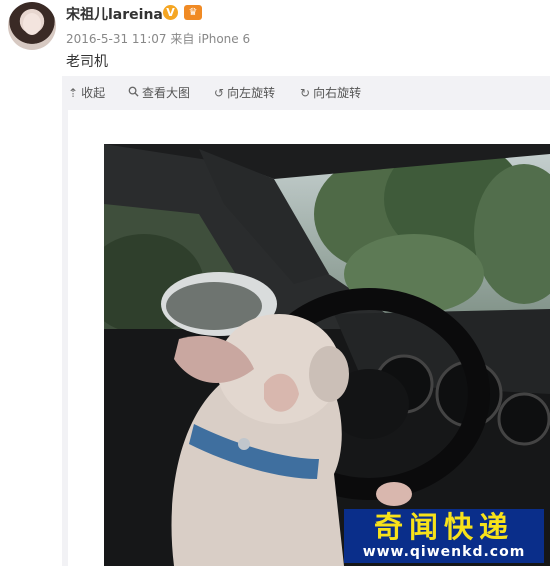  I want to click on view-large-button: 查看大图, so click(159, 92).